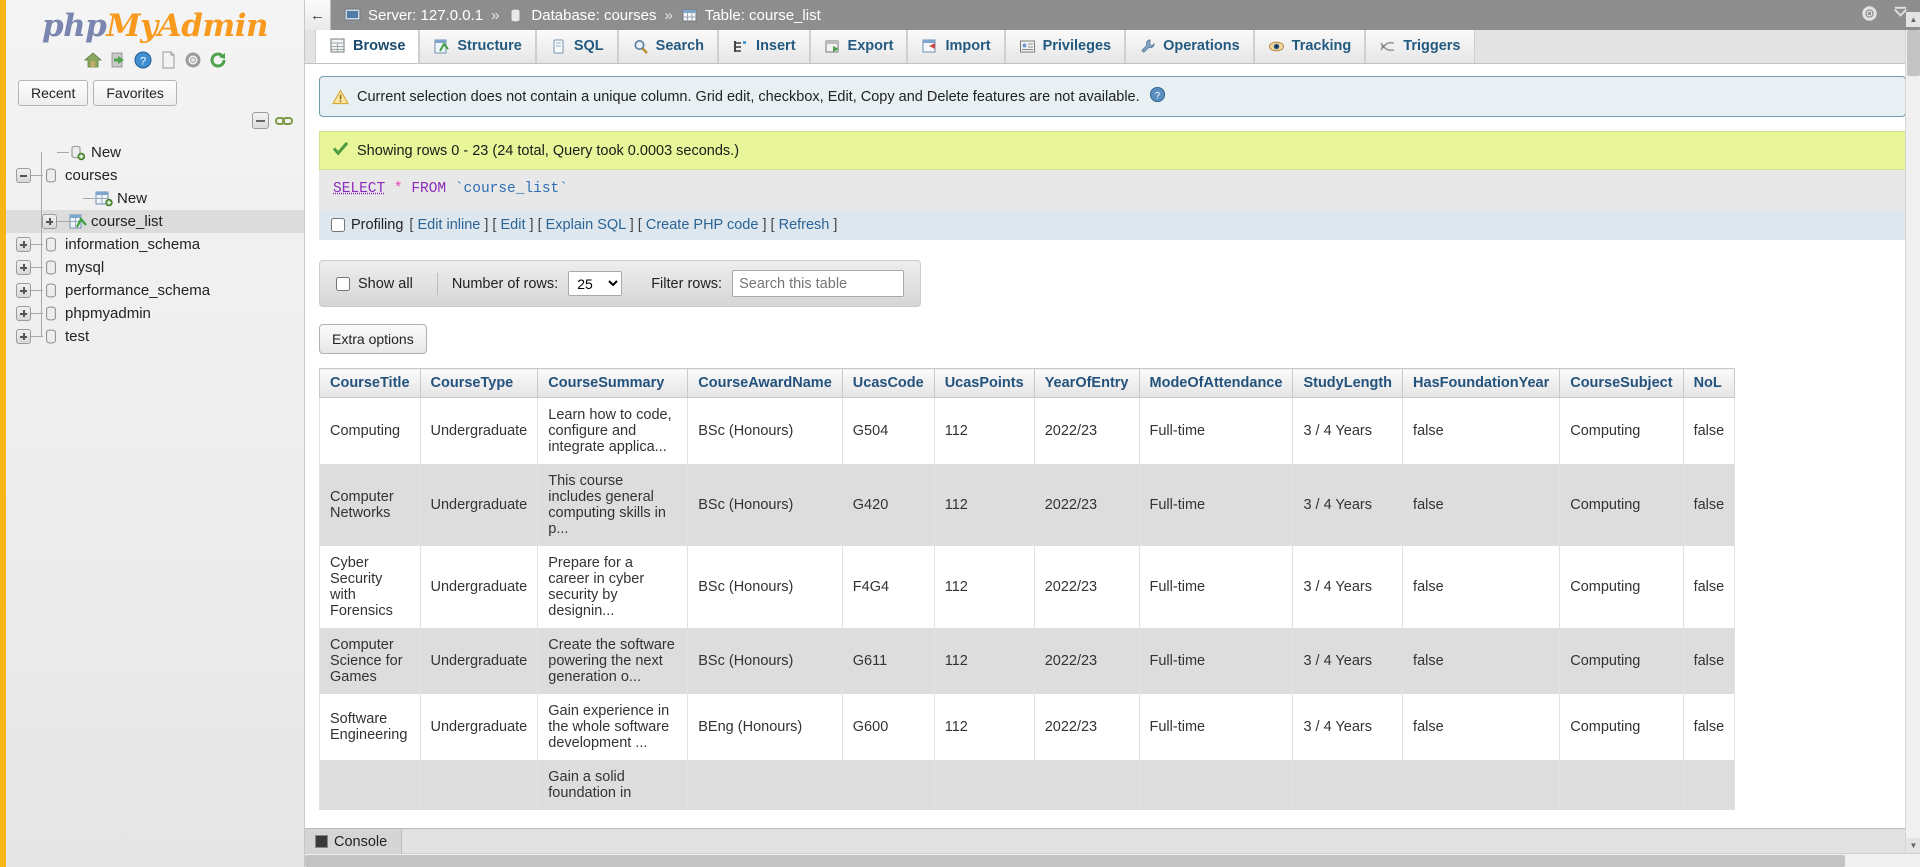 This screenshot has height=867, width=1920. I want to click on console-icon, so click(321, 841).